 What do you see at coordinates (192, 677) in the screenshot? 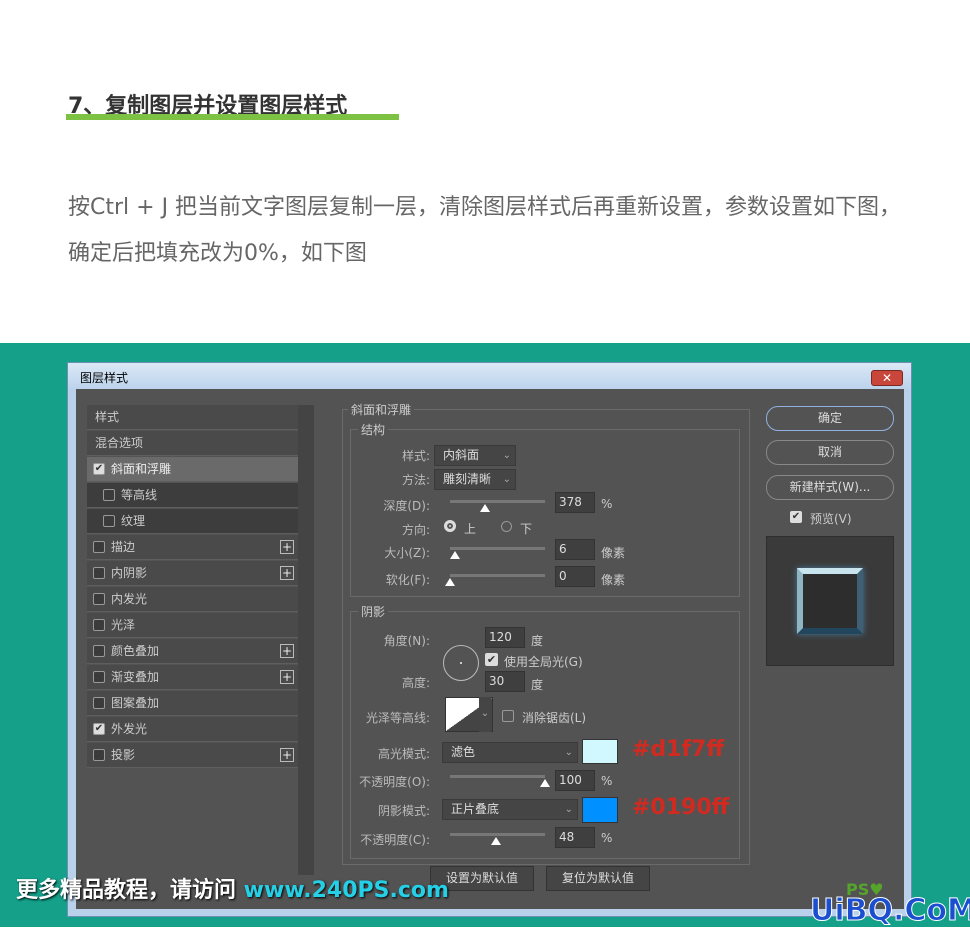
I see `sidebar-item: 渐变叠加 +` at bounding box center [192, 677].